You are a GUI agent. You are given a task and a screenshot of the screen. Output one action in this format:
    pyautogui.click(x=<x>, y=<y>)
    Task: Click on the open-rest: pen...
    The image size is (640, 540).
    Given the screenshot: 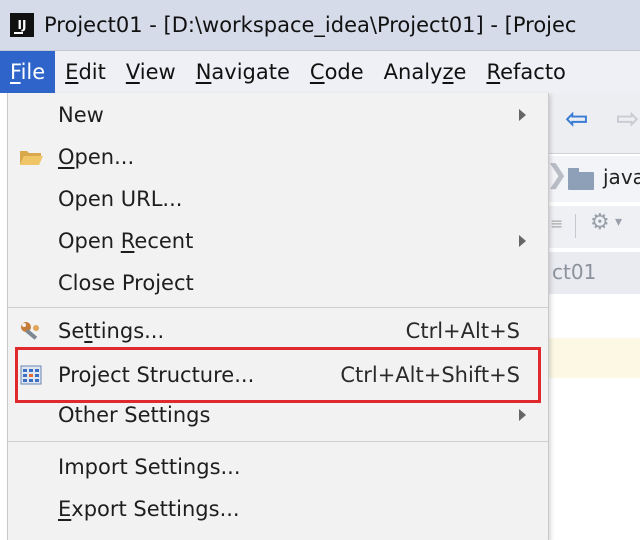 What is the action you would take?
    pyautogui.click(x=104, y=157)
    